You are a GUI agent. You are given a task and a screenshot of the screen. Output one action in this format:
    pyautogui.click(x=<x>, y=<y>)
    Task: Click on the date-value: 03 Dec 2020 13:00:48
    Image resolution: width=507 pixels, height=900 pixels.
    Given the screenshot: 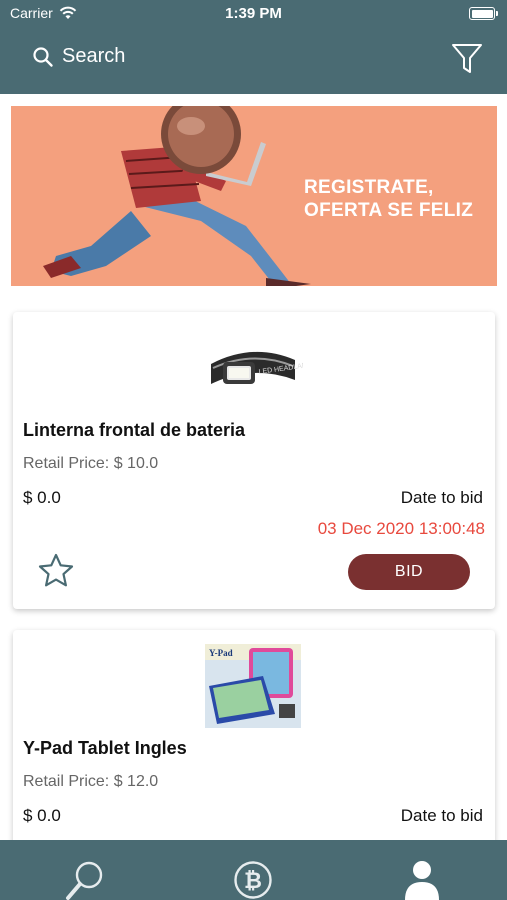 What is the action you would take?
    pyautogui.click(x=401, y=528)
    